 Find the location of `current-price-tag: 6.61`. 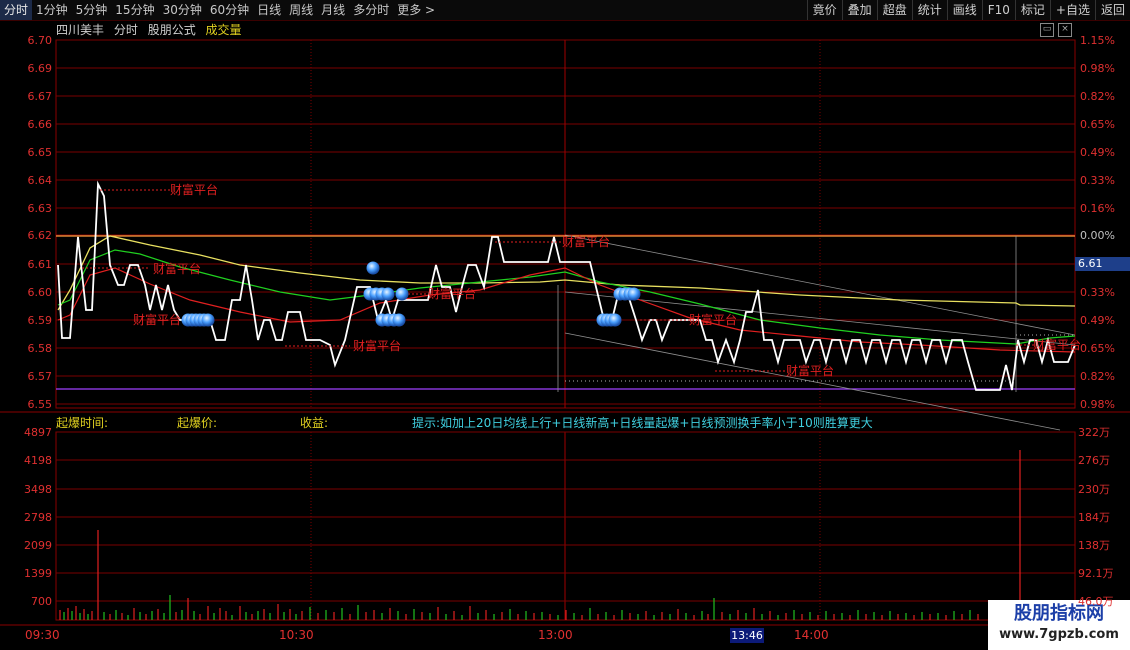

current-price-tag: 6.61 is located at coordinates (1102, 264).